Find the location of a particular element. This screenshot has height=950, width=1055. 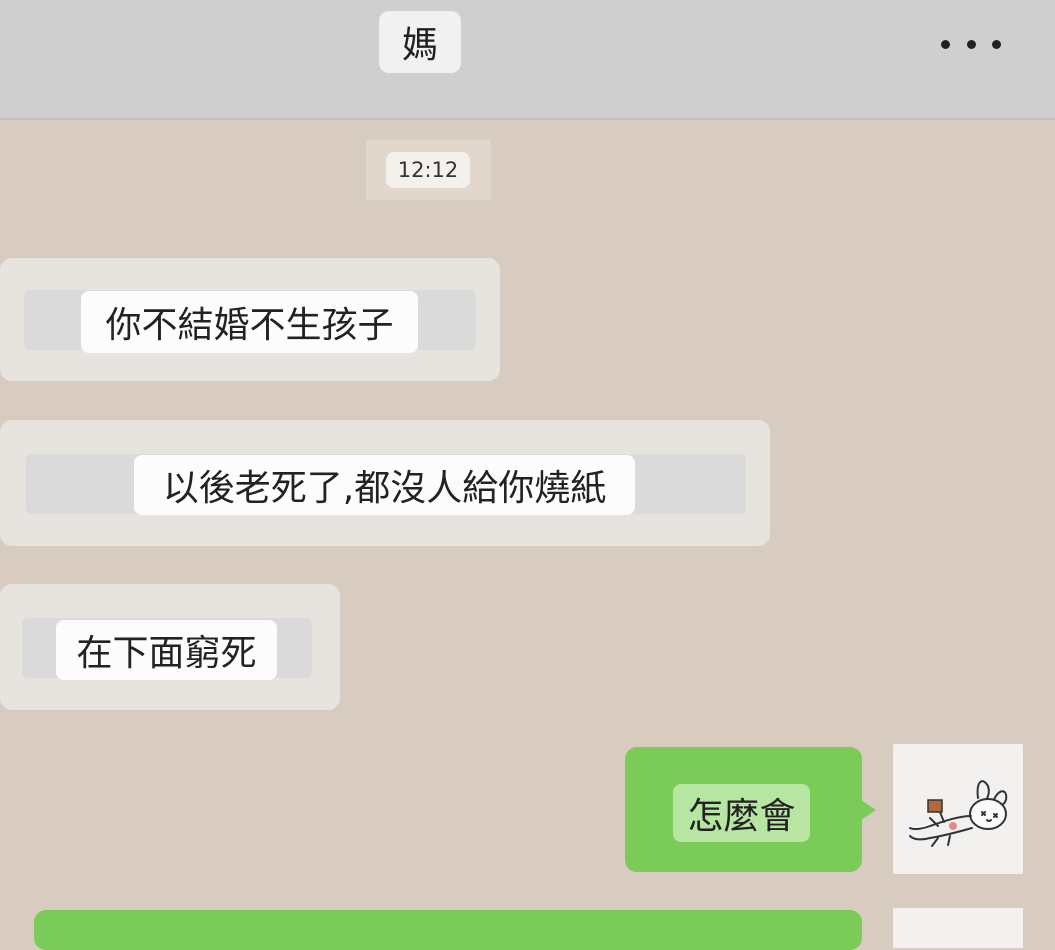

incoming-message-bubble: 以後老死了,都沒人給你燒紙 is located at coordinates (385, 483).